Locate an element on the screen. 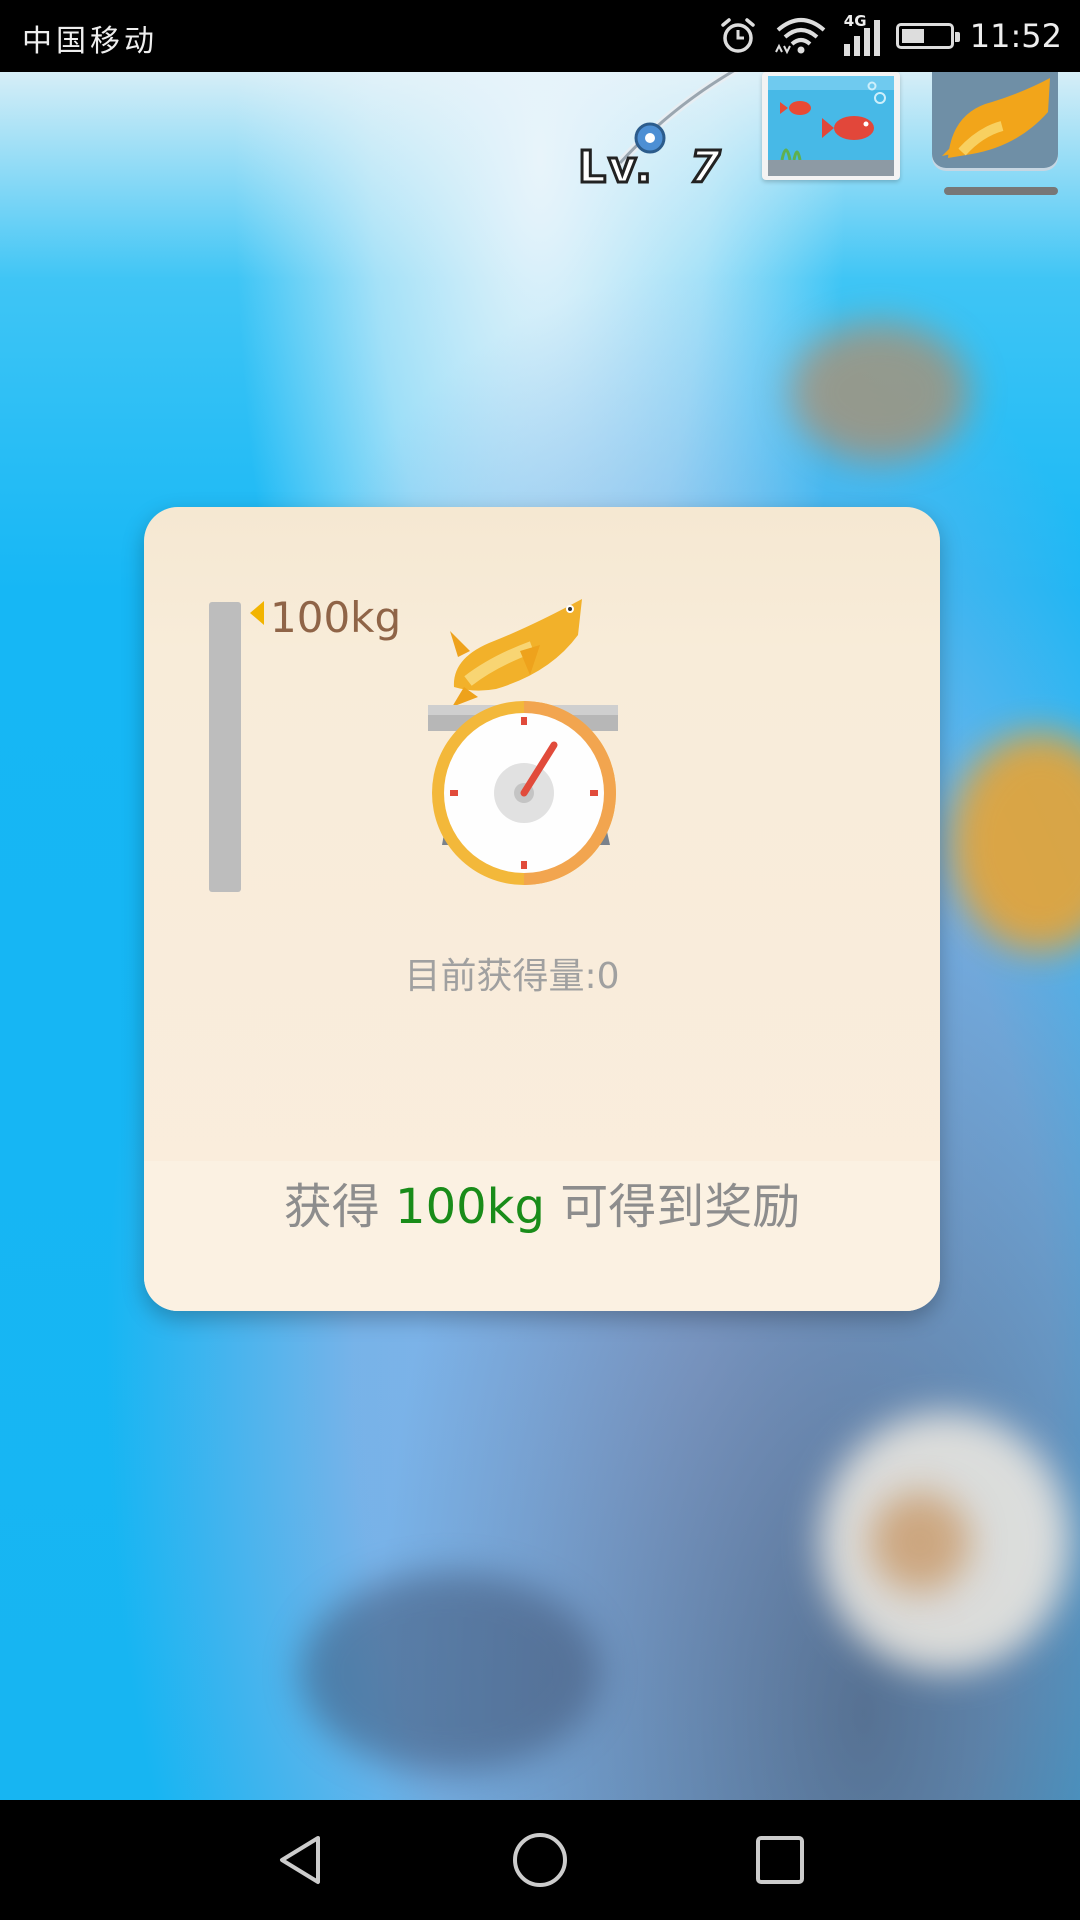 The width and height of the screenshot is (1080, 1920). level-prefix: Lv. is located at coordinates (615, 168).